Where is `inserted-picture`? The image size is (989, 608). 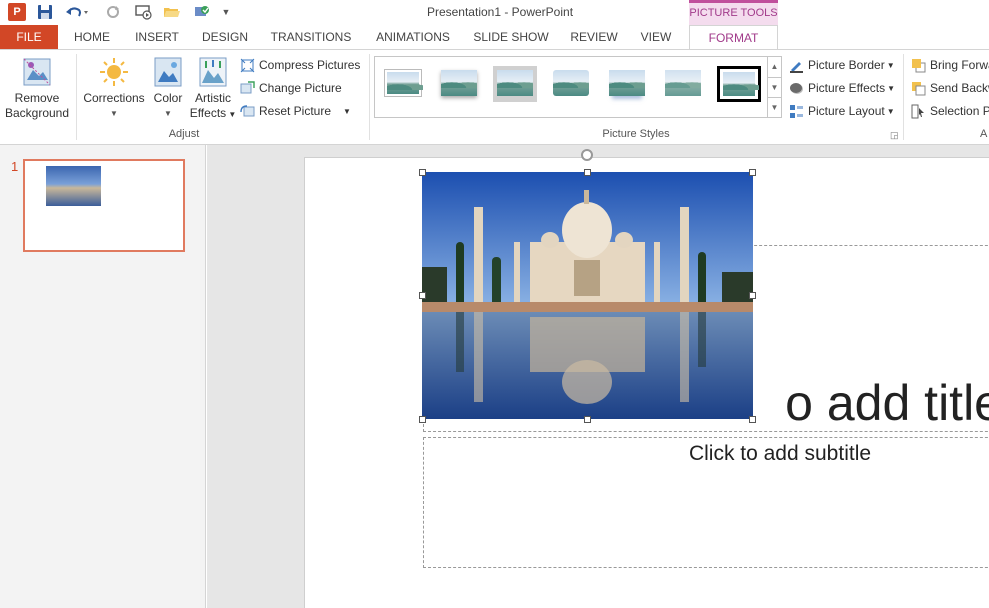 inserted-picture is located at coordinates (587, 295).